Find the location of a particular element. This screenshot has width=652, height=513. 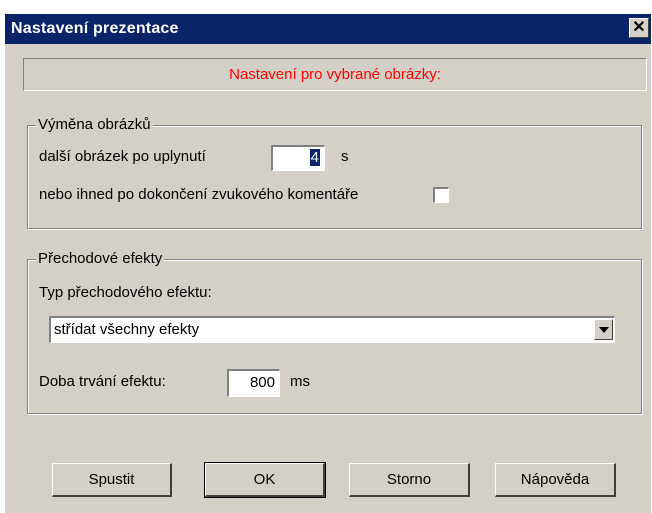

interval-unit-label: s is located at coordinates (345, 156).